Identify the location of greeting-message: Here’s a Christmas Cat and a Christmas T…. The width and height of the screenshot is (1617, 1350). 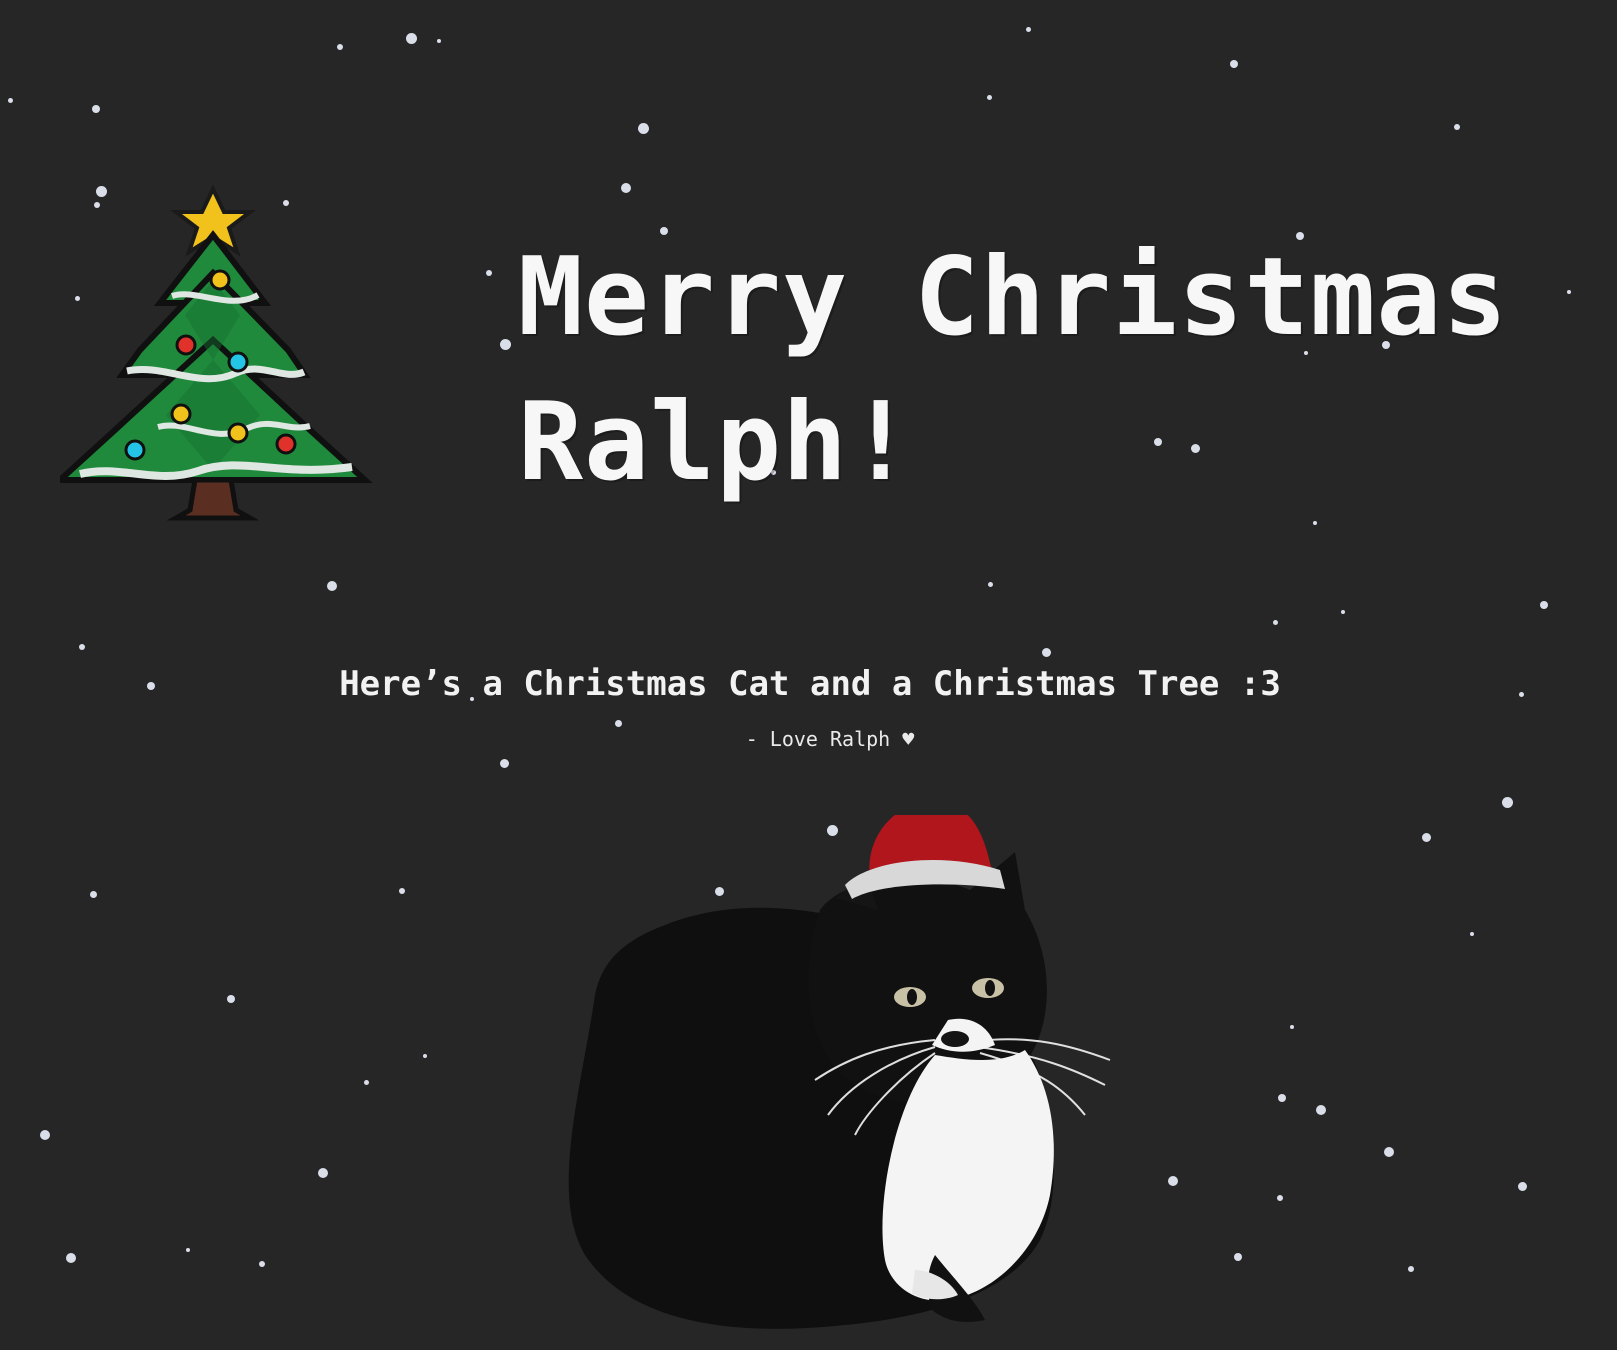
(810, 684).